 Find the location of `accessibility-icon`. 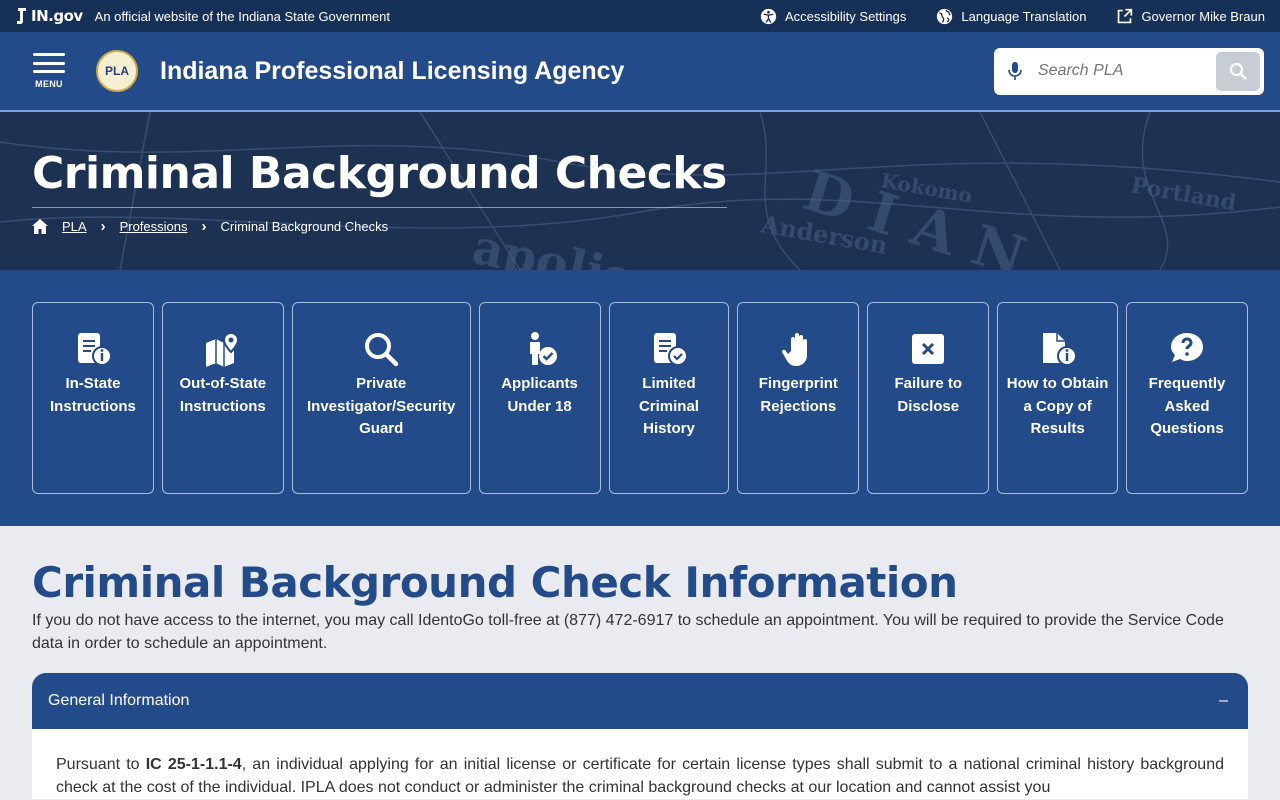

accessibility-icon is located at coordinates (768, 16).